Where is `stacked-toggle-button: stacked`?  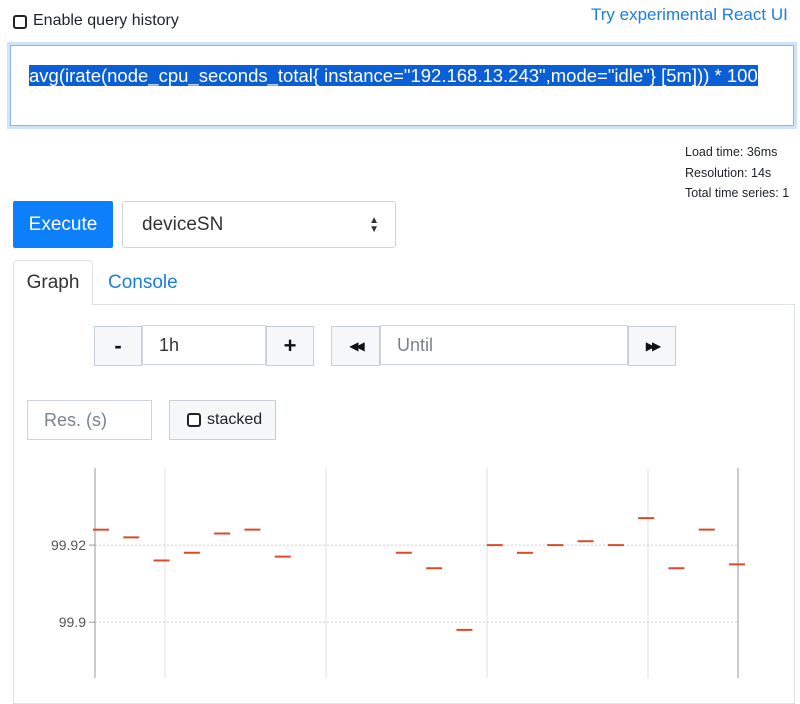
stacked-toggle-button: stacked is located at coordinates (222, 420).